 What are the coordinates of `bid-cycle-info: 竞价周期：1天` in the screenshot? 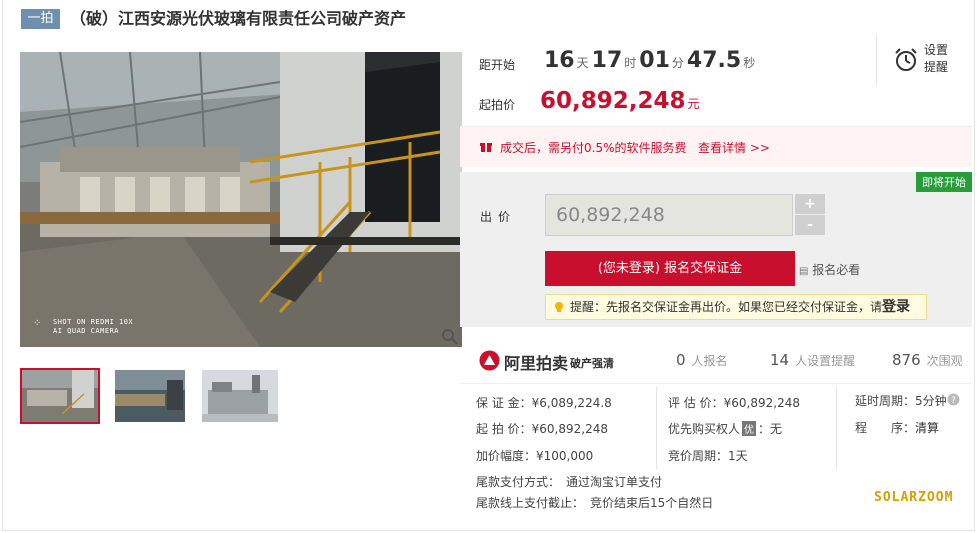 It's located at (708, 456).